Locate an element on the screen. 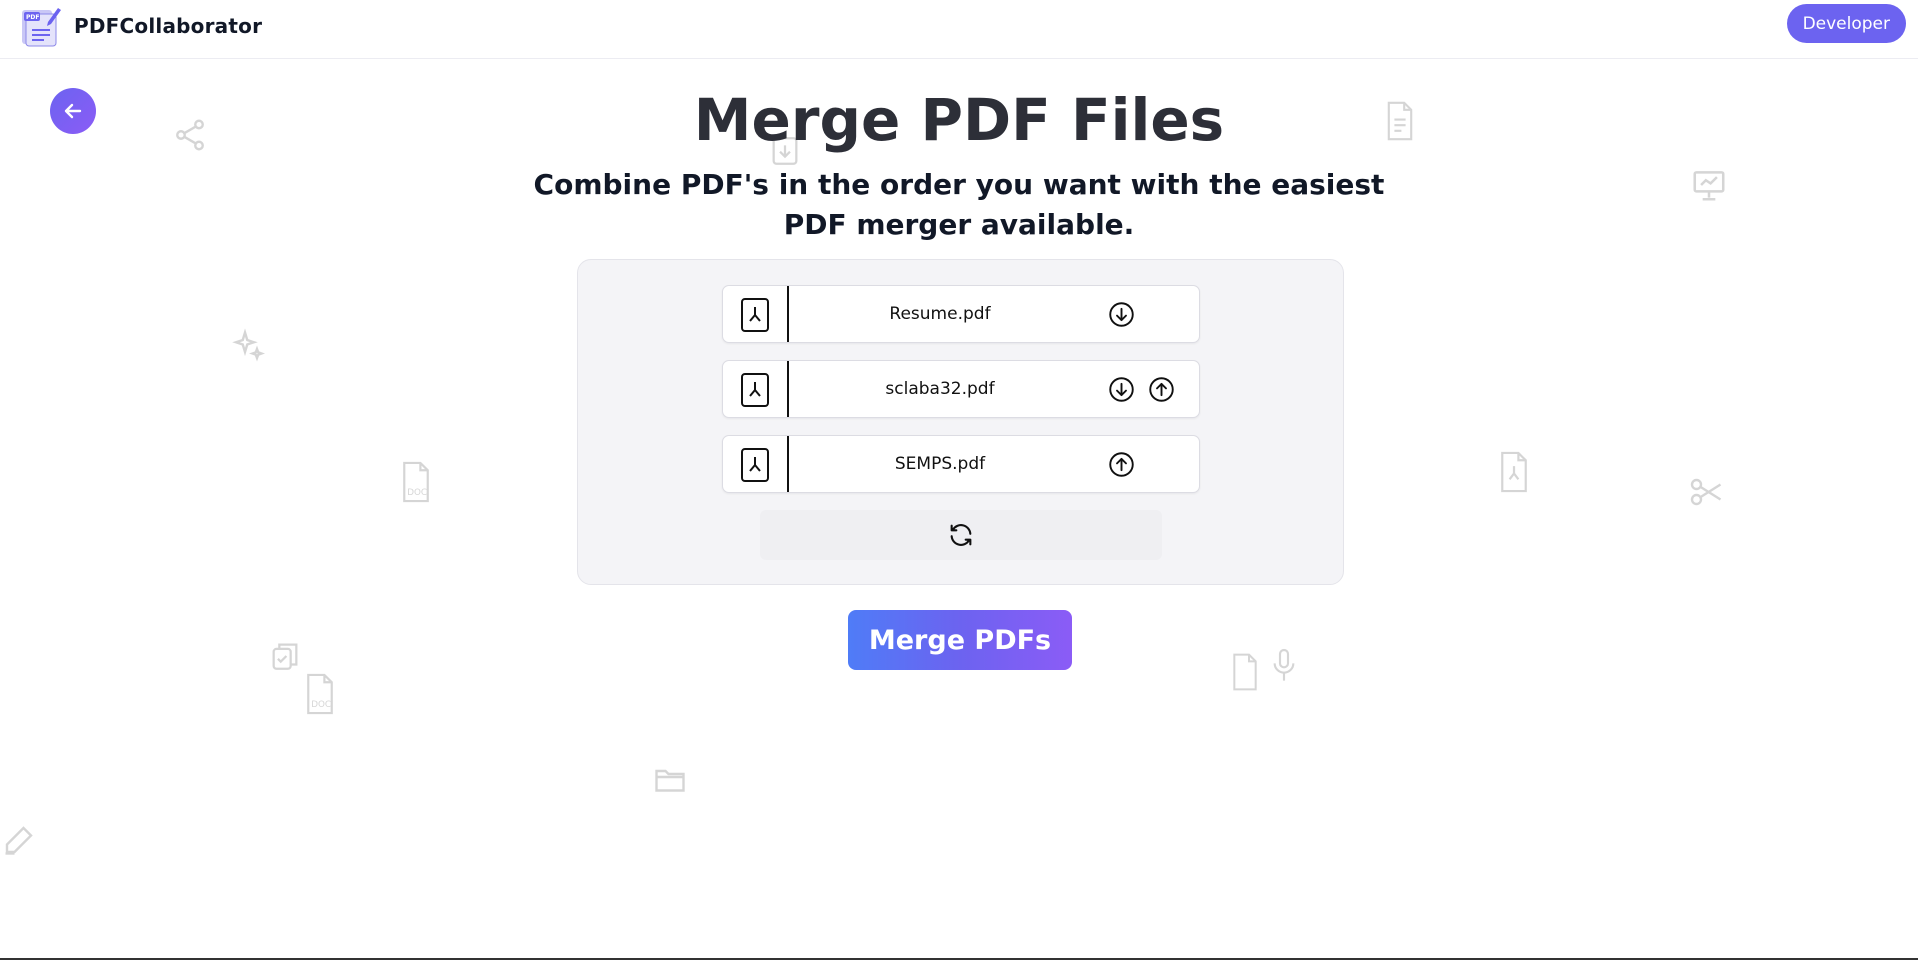 This screenshot has height=960, width=1918. developer-button: Developer is located at coordinates (1846, 23).